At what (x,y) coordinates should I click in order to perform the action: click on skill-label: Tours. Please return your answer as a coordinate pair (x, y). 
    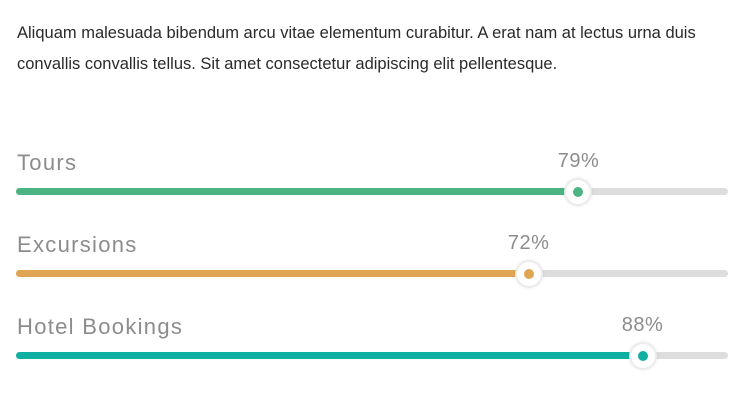
    Looking at the image, I should click on (47, 162).